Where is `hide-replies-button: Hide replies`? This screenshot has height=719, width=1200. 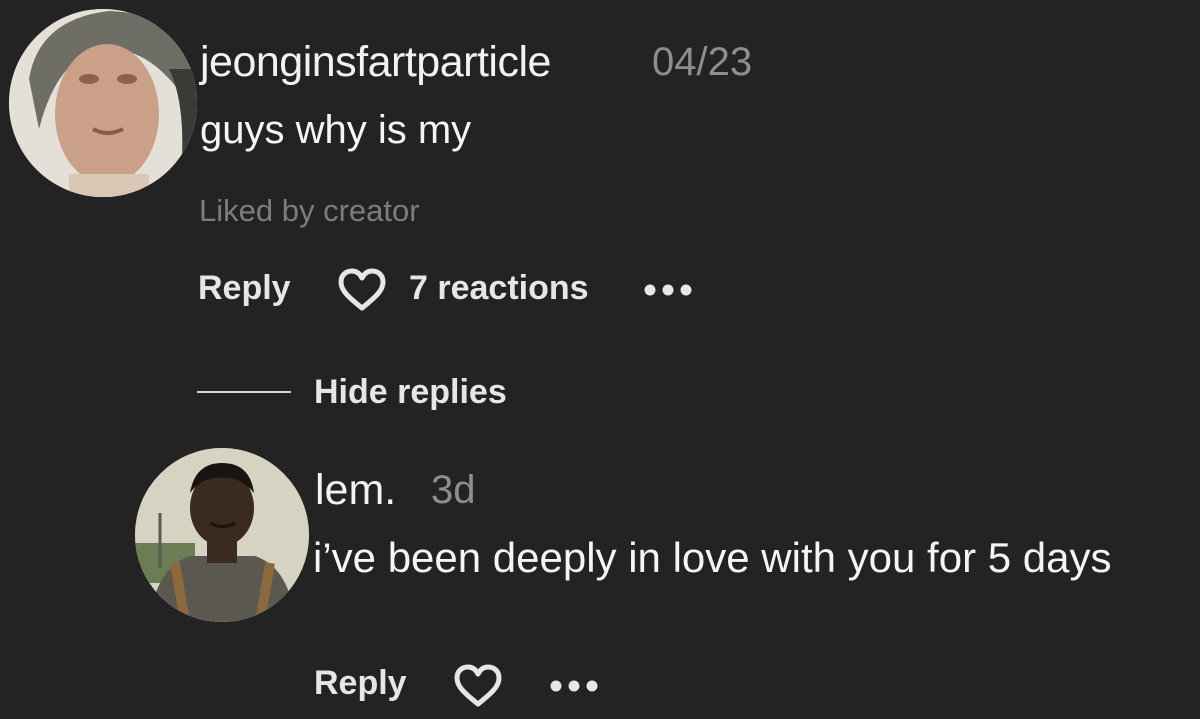
hide-replies-button: Hide replies is located at coordinates (410, 392).